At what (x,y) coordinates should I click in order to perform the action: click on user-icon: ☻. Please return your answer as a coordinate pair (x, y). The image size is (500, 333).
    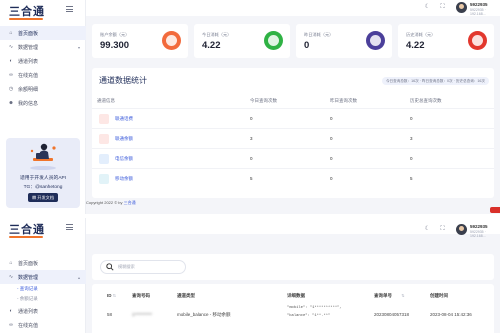
    Looking at the image, I should click on (11, 103).